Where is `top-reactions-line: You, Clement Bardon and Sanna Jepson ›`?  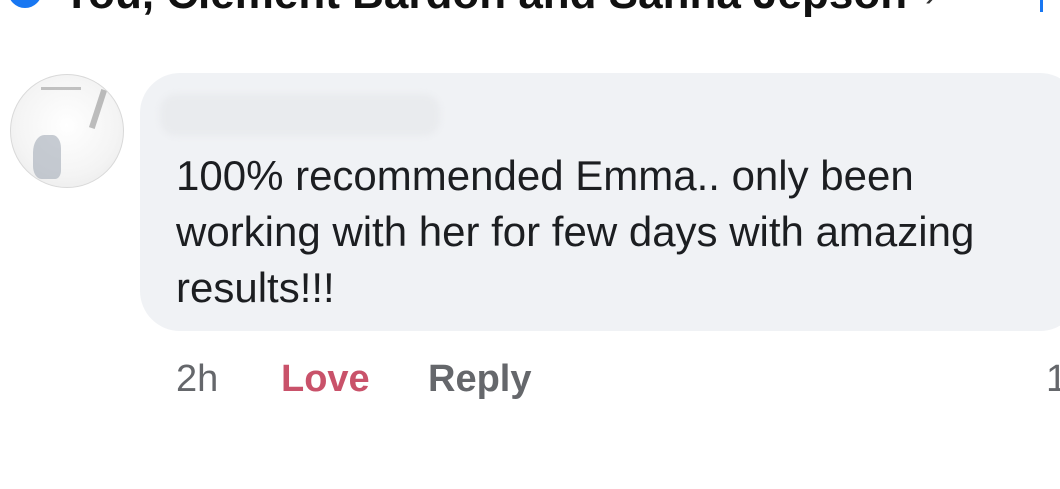 top-reactions-line: You, Clement Bardon and Sanna Jepson › is located at coordinates (530, 8).